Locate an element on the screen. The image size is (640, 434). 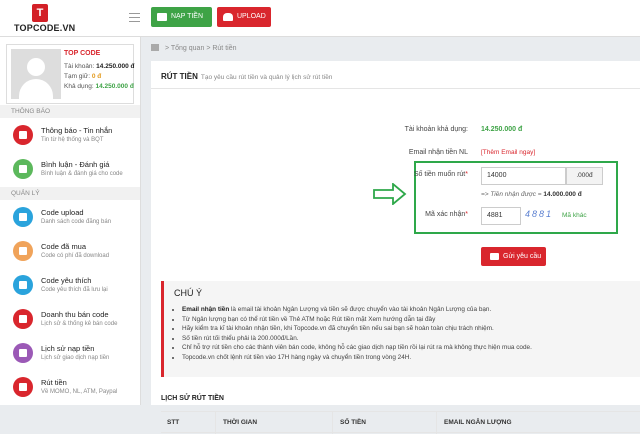
sidebar-item-sub: Bình luận & đánh giá cho code is located at coordinates (82, 174).